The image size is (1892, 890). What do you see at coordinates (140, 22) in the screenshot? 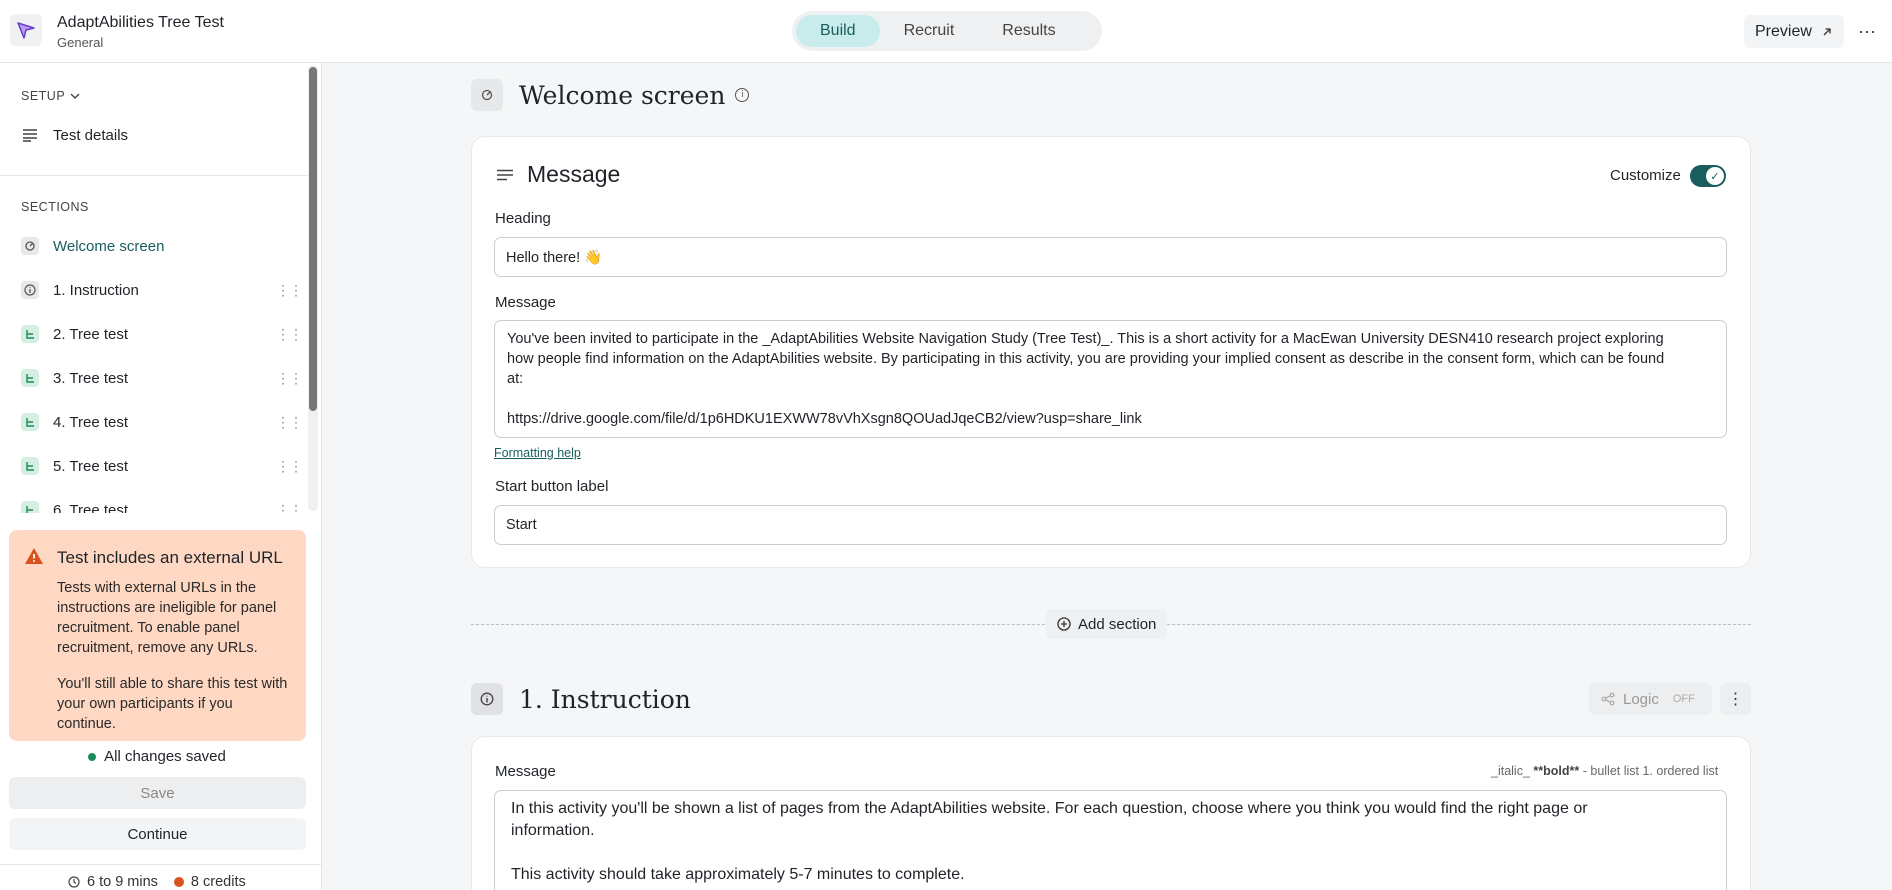
I see `app-title: AdaptAbilities Tree Test` at bounding box center [140, 22].